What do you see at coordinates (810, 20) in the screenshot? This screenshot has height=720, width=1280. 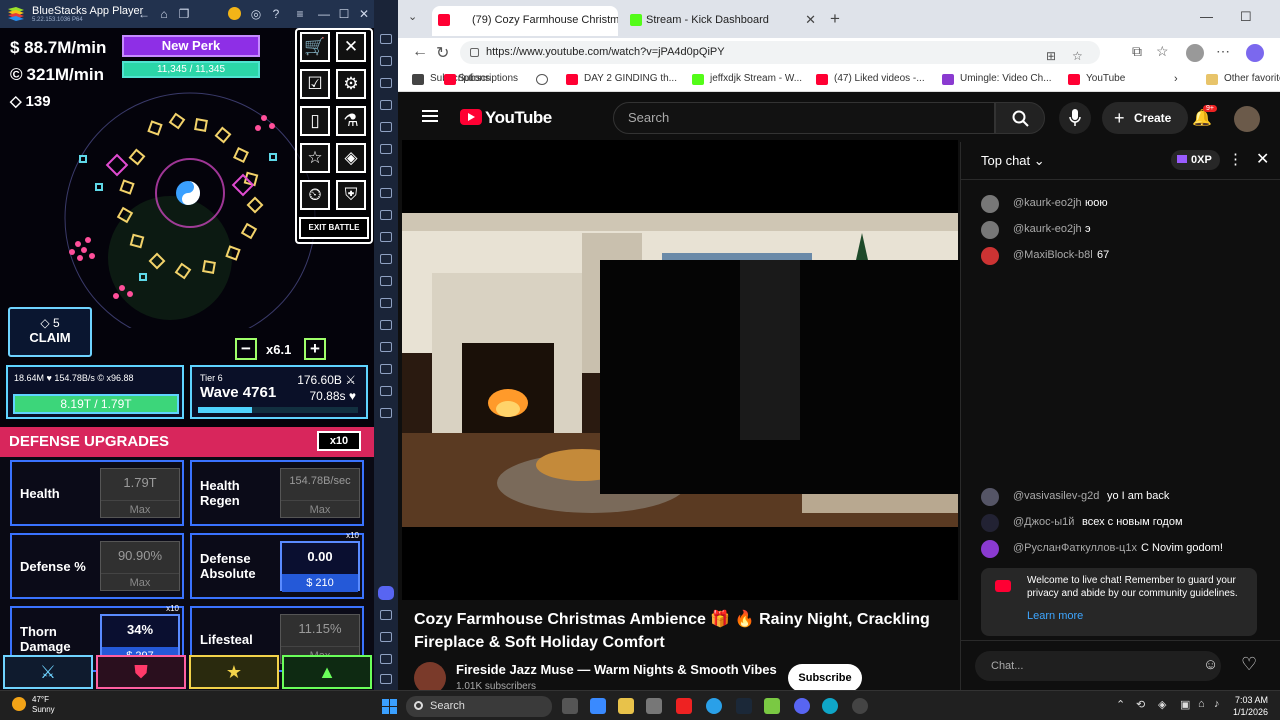 I see `close-tab-icon: ✕` at bounding box center [810, 20].